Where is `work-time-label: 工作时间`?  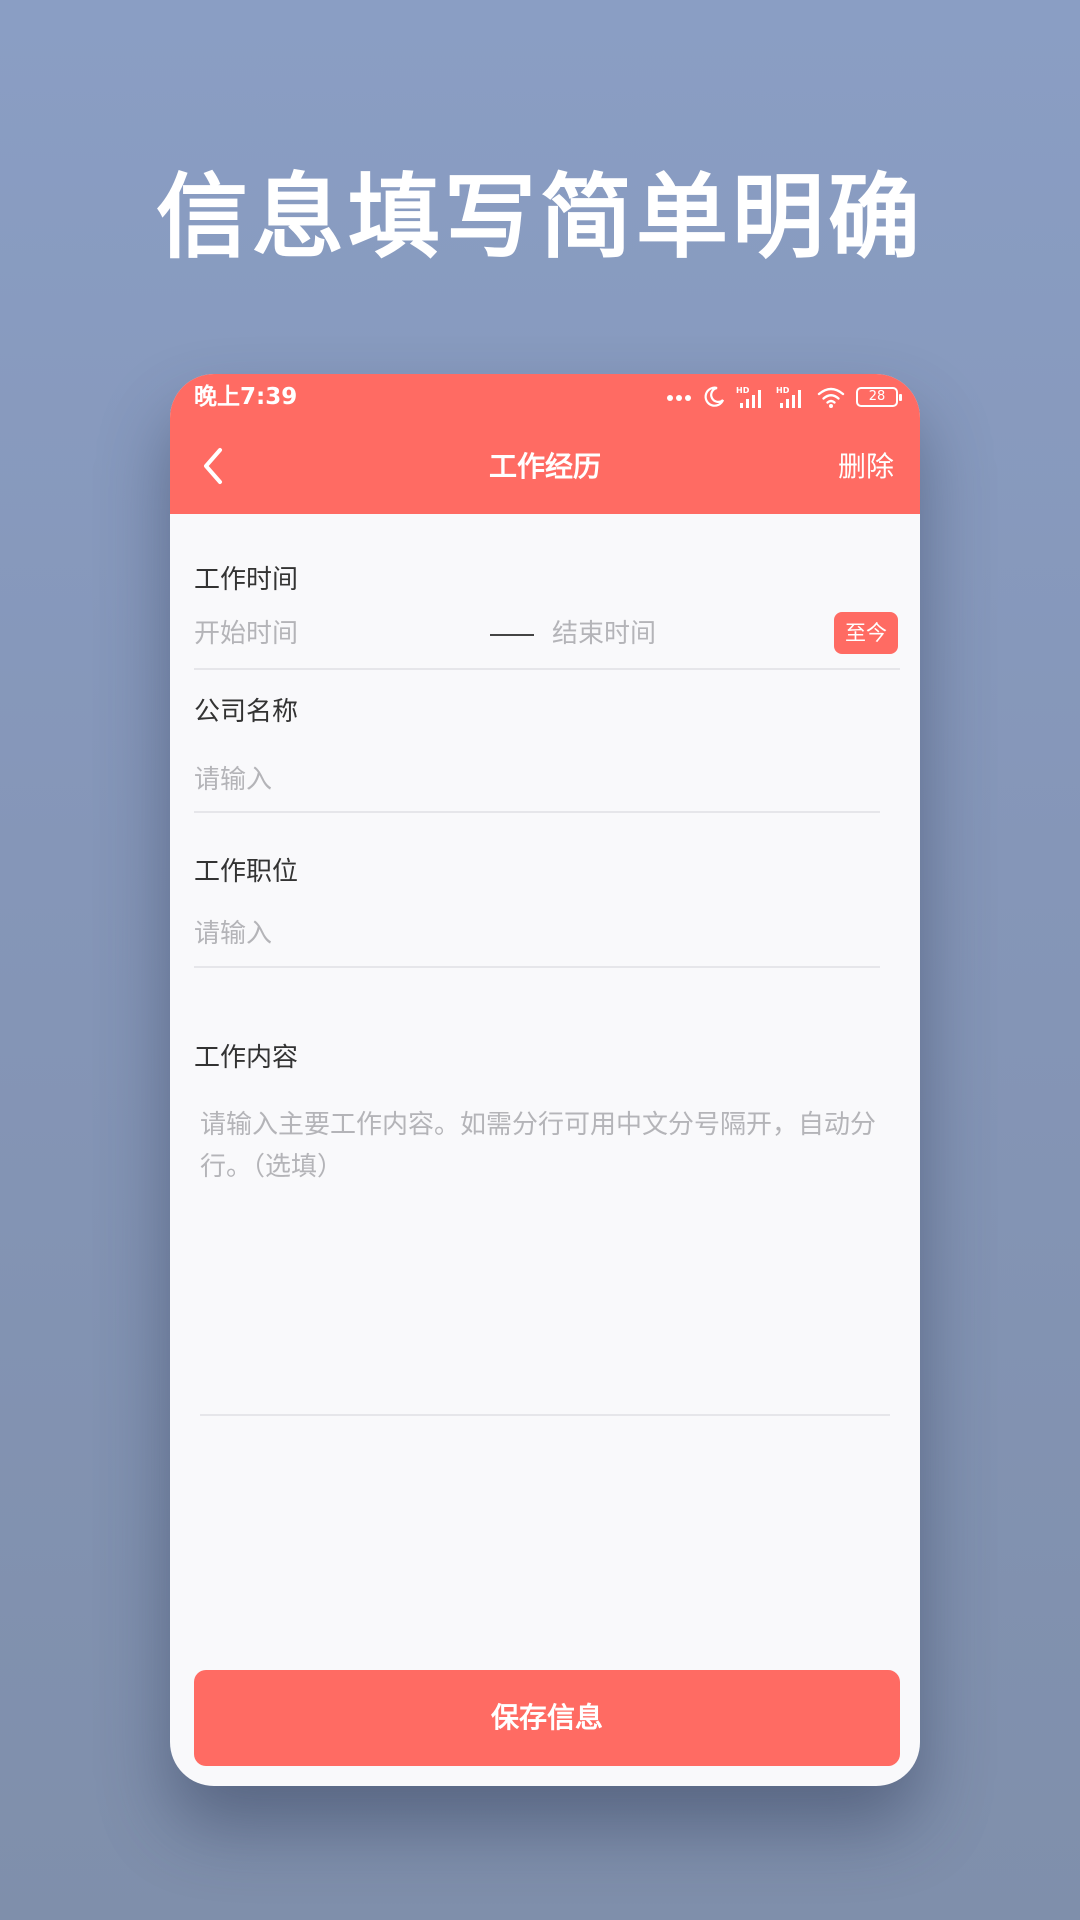
work-time-label: 工作时间 is located at coordinates (246, 580).